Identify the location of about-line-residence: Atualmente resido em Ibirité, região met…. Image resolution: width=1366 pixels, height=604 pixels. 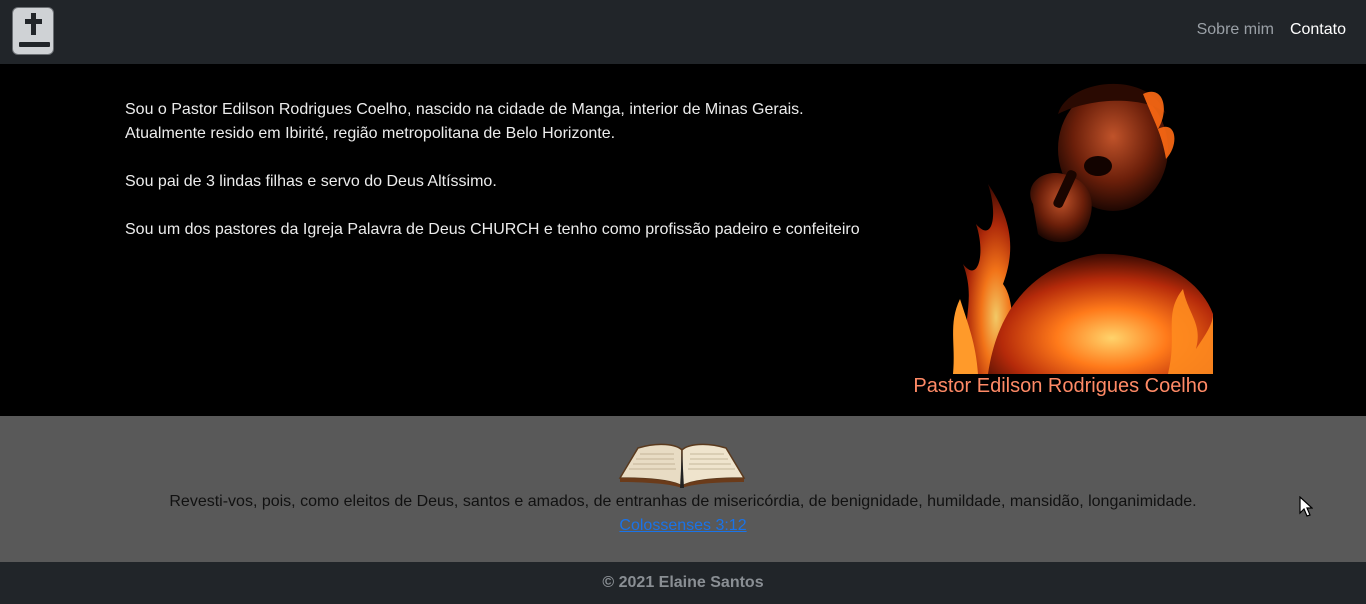
(370, 133).